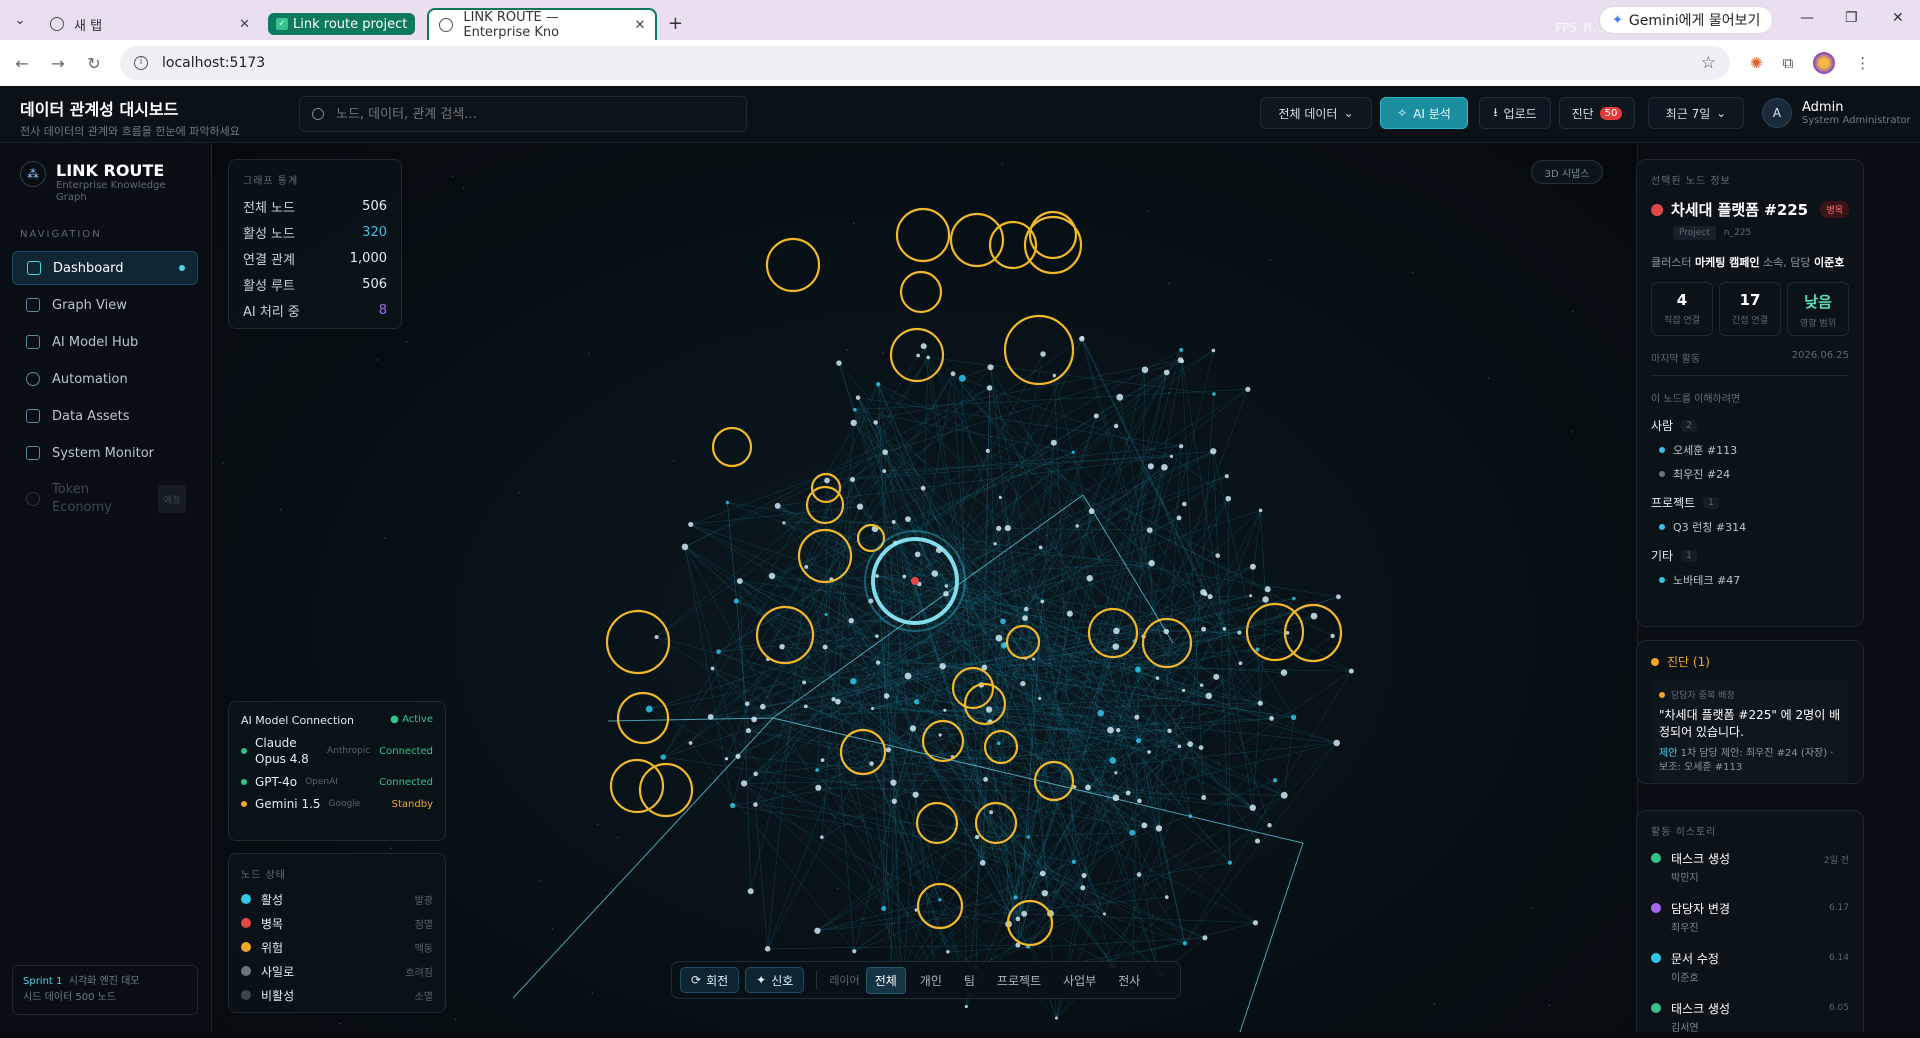 Image resolution: width=1920 pixels, height=1038 pixels. I want to click on tab-search-chevron-icon: ⌄, so click(20, 20).